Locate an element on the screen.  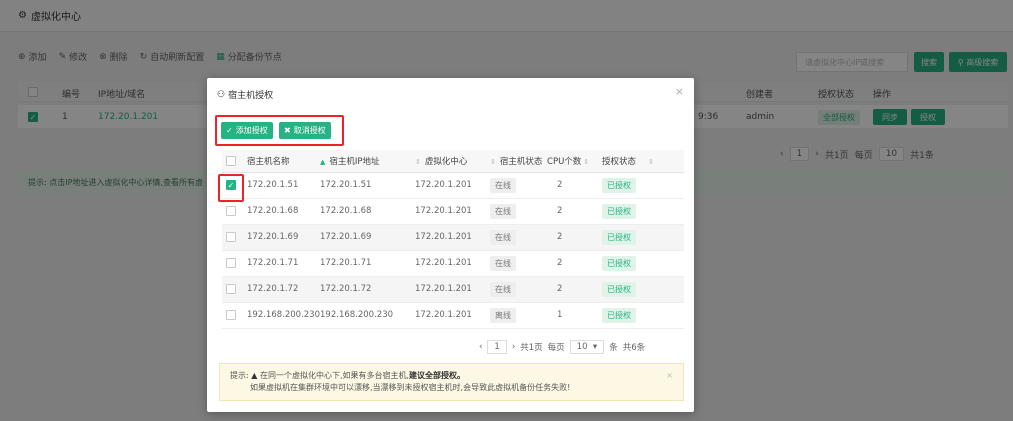
th-auth-label: 授权状态 is located at coordinates (619, 161).